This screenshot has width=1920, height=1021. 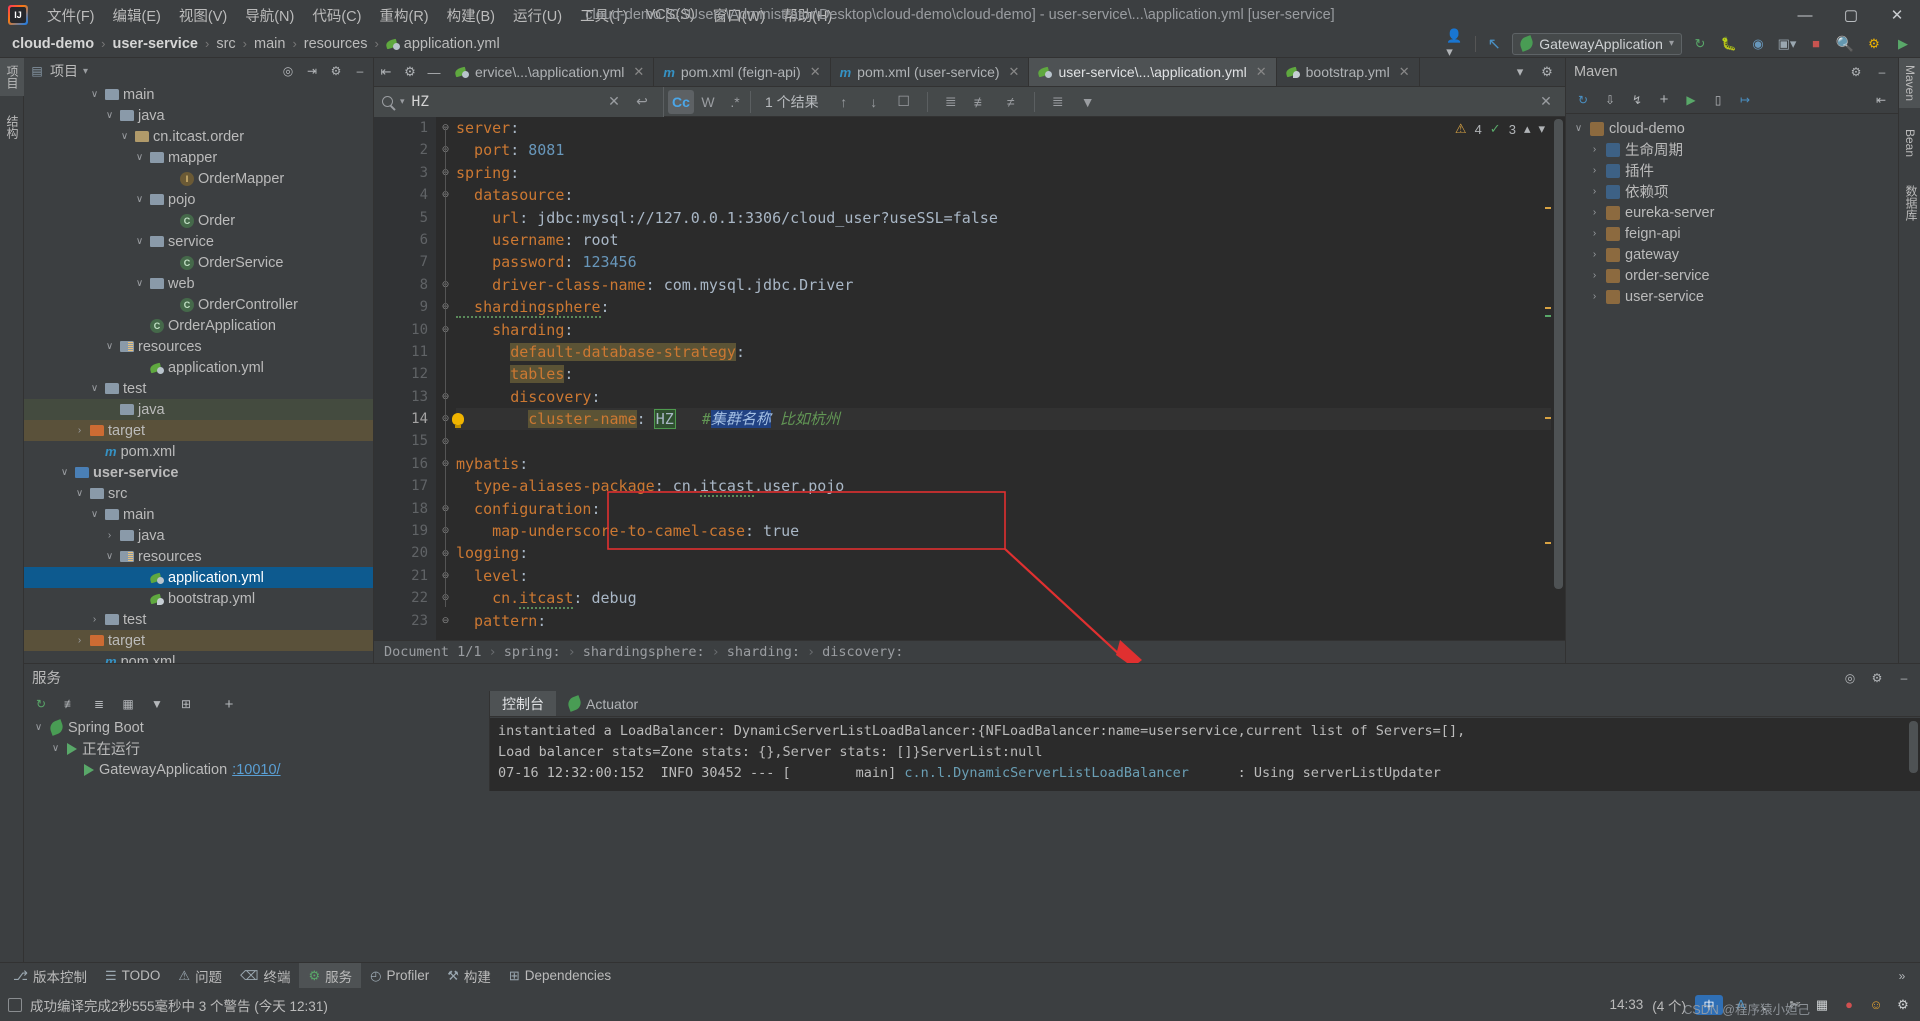 What do you see at coordinates (198, 283) in the screenshot?
I see `tree-item-web: ∨ web` at bounding box center [198, 283].